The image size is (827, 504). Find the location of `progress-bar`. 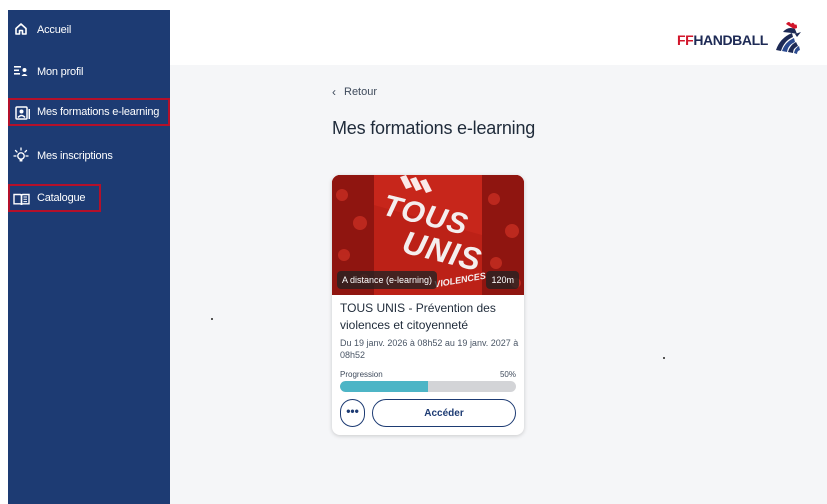

progress-bar is located at coordinates (428, 386).